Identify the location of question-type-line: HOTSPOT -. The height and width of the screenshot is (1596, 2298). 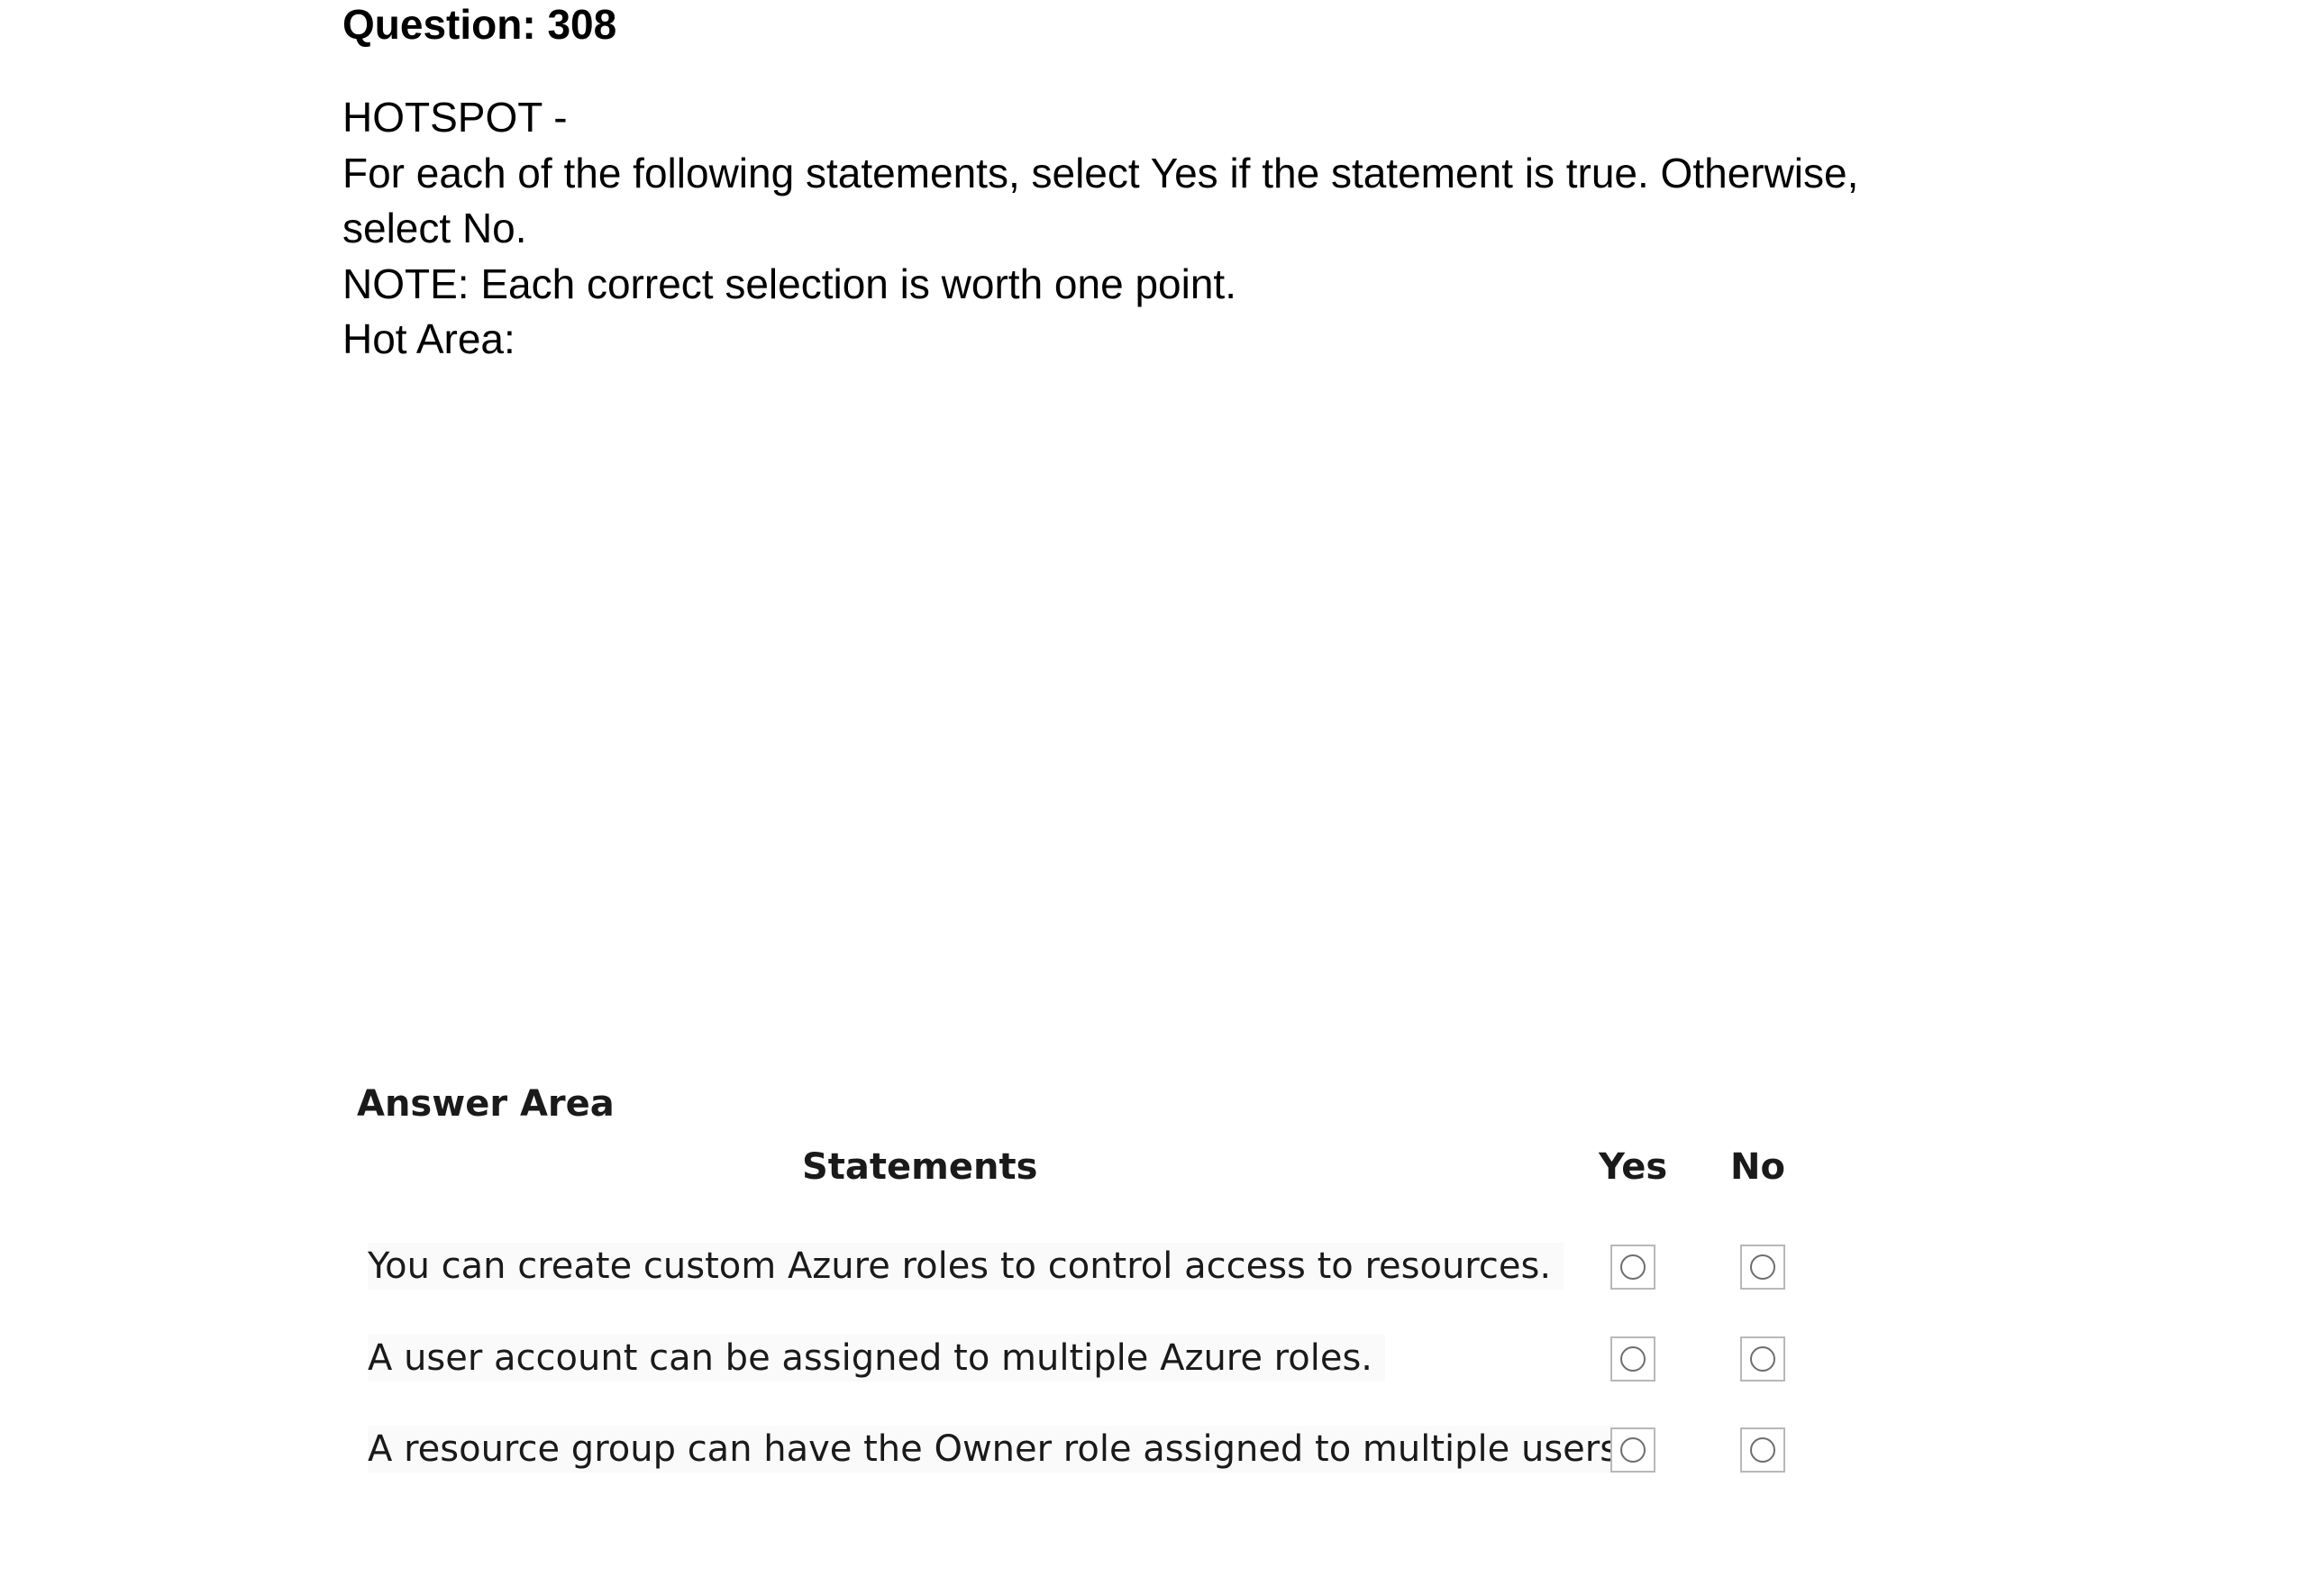
(455, 118).